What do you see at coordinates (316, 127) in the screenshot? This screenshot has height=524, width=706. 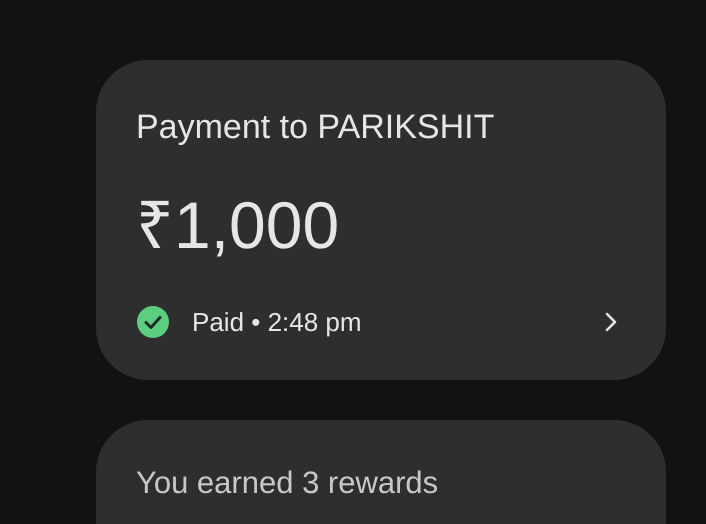 I see `payment-title: Payment to PARIKSHIT` at bounding box center [316, 127].